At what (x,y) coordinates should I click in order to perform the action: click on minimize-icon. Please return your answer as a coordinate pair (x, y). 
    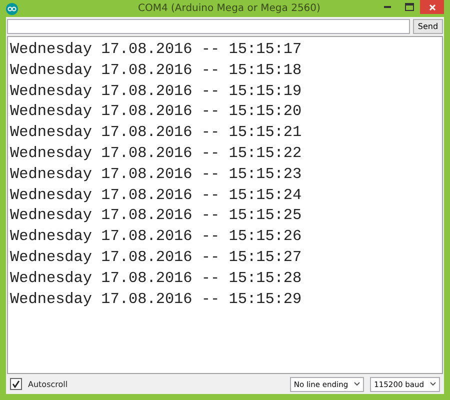
    Looking at the image, I should click on (387, 7).